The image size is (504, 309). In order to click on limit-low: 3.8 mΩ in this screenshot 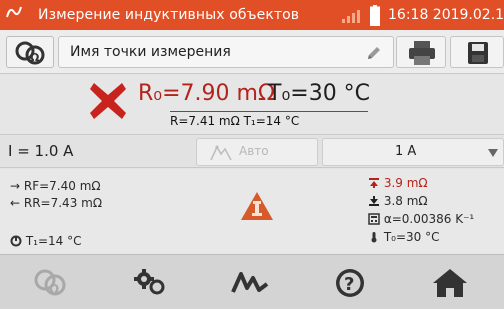, I will do `click(398, 200)`.